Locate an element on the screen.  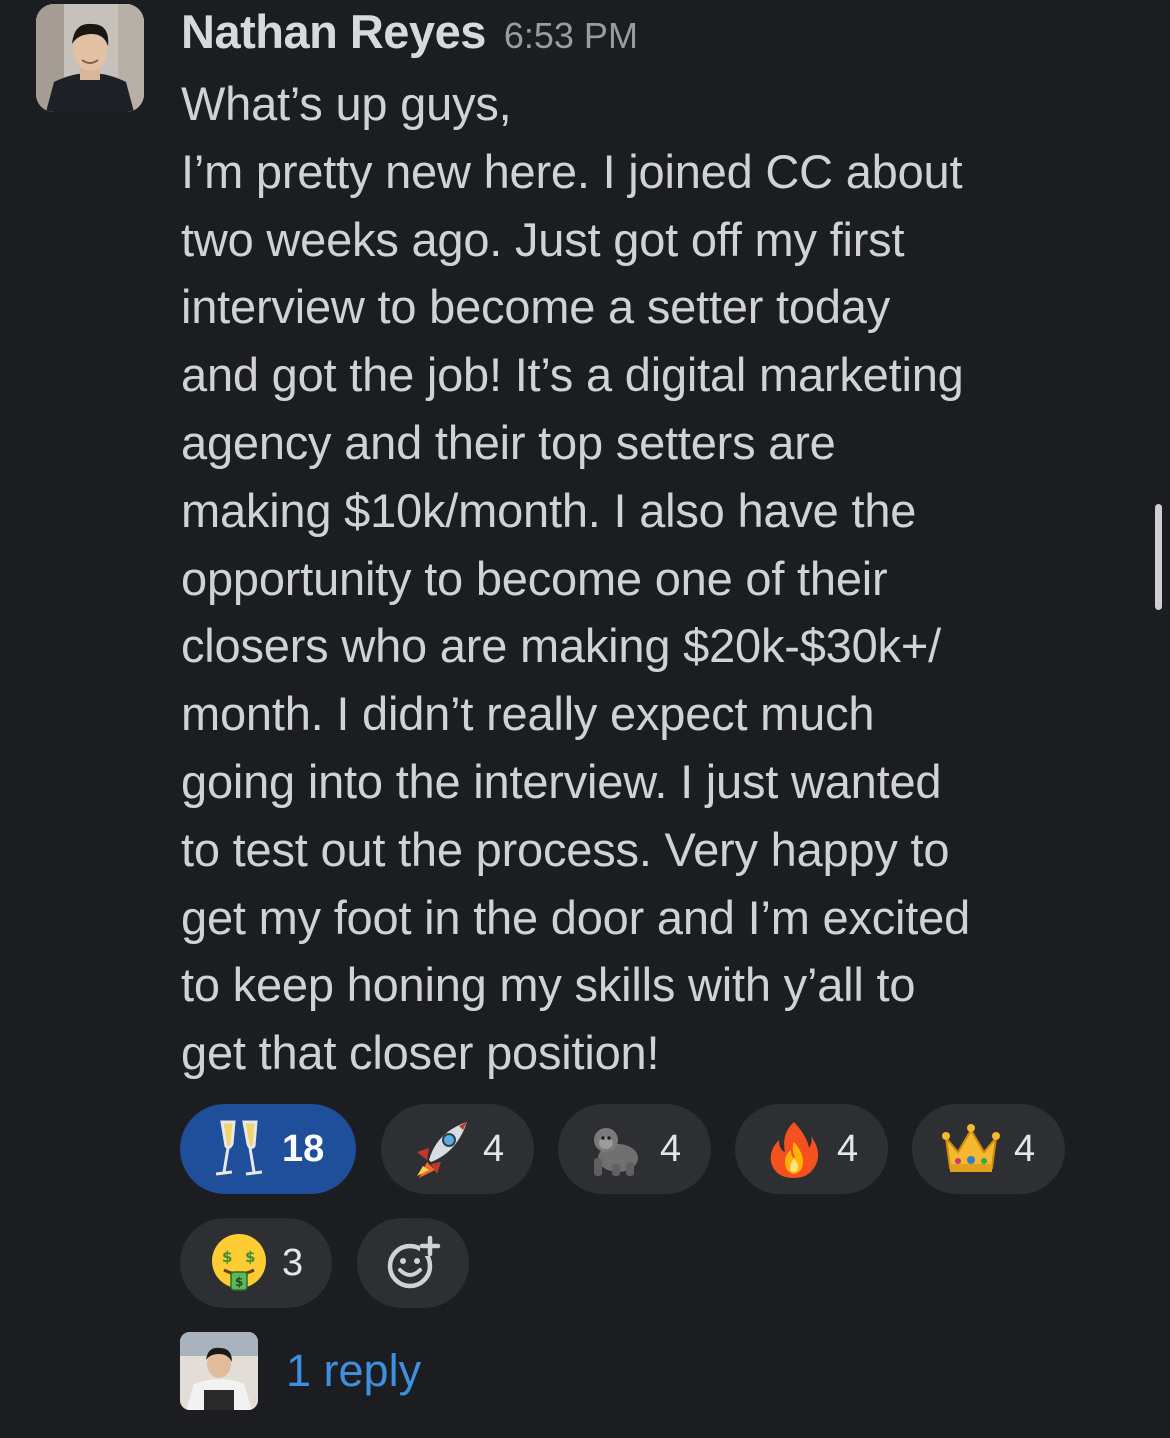
rocket-icon is located at coordinates (440, 1149).